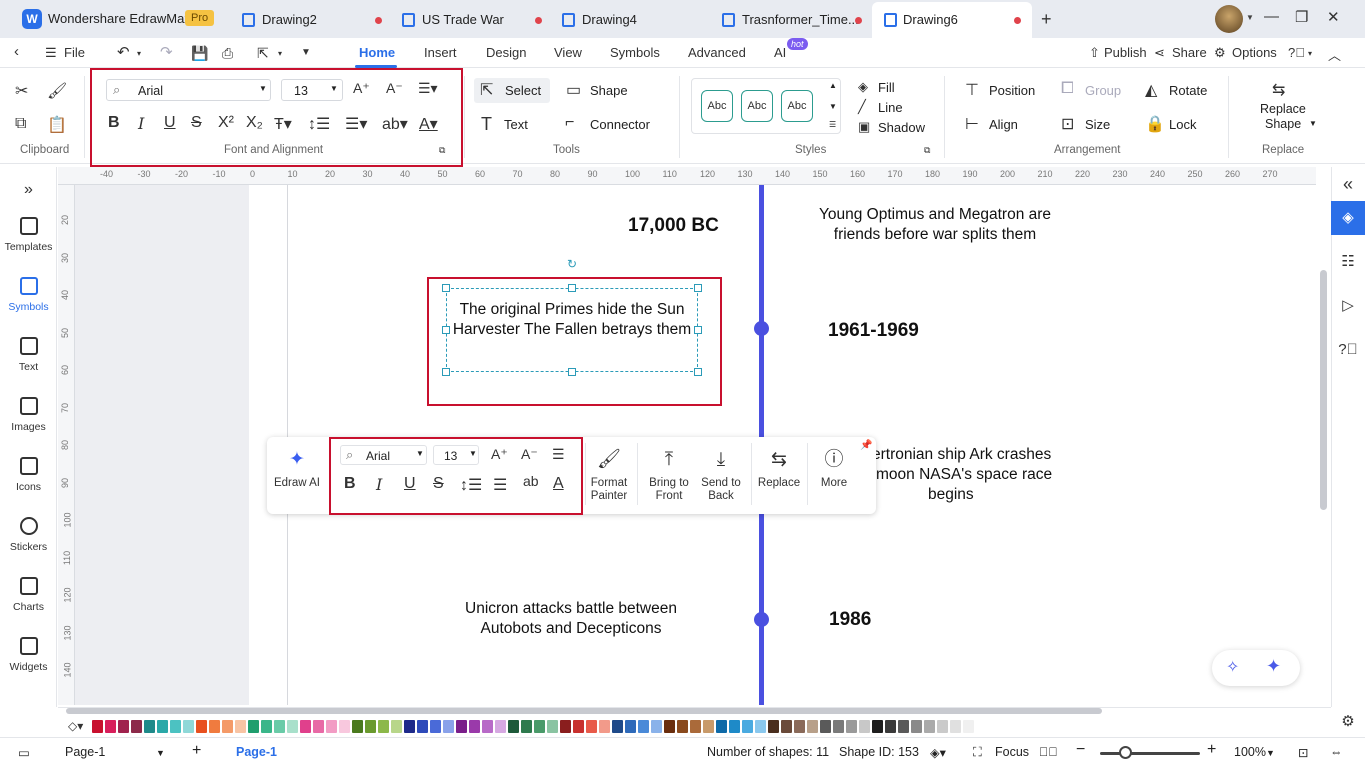 The width and height of the screenshot is (1365, 766). Describe the element at coordinates (938, 752) in the screenshot. I see `layers-icon: ◈▾` at that location.